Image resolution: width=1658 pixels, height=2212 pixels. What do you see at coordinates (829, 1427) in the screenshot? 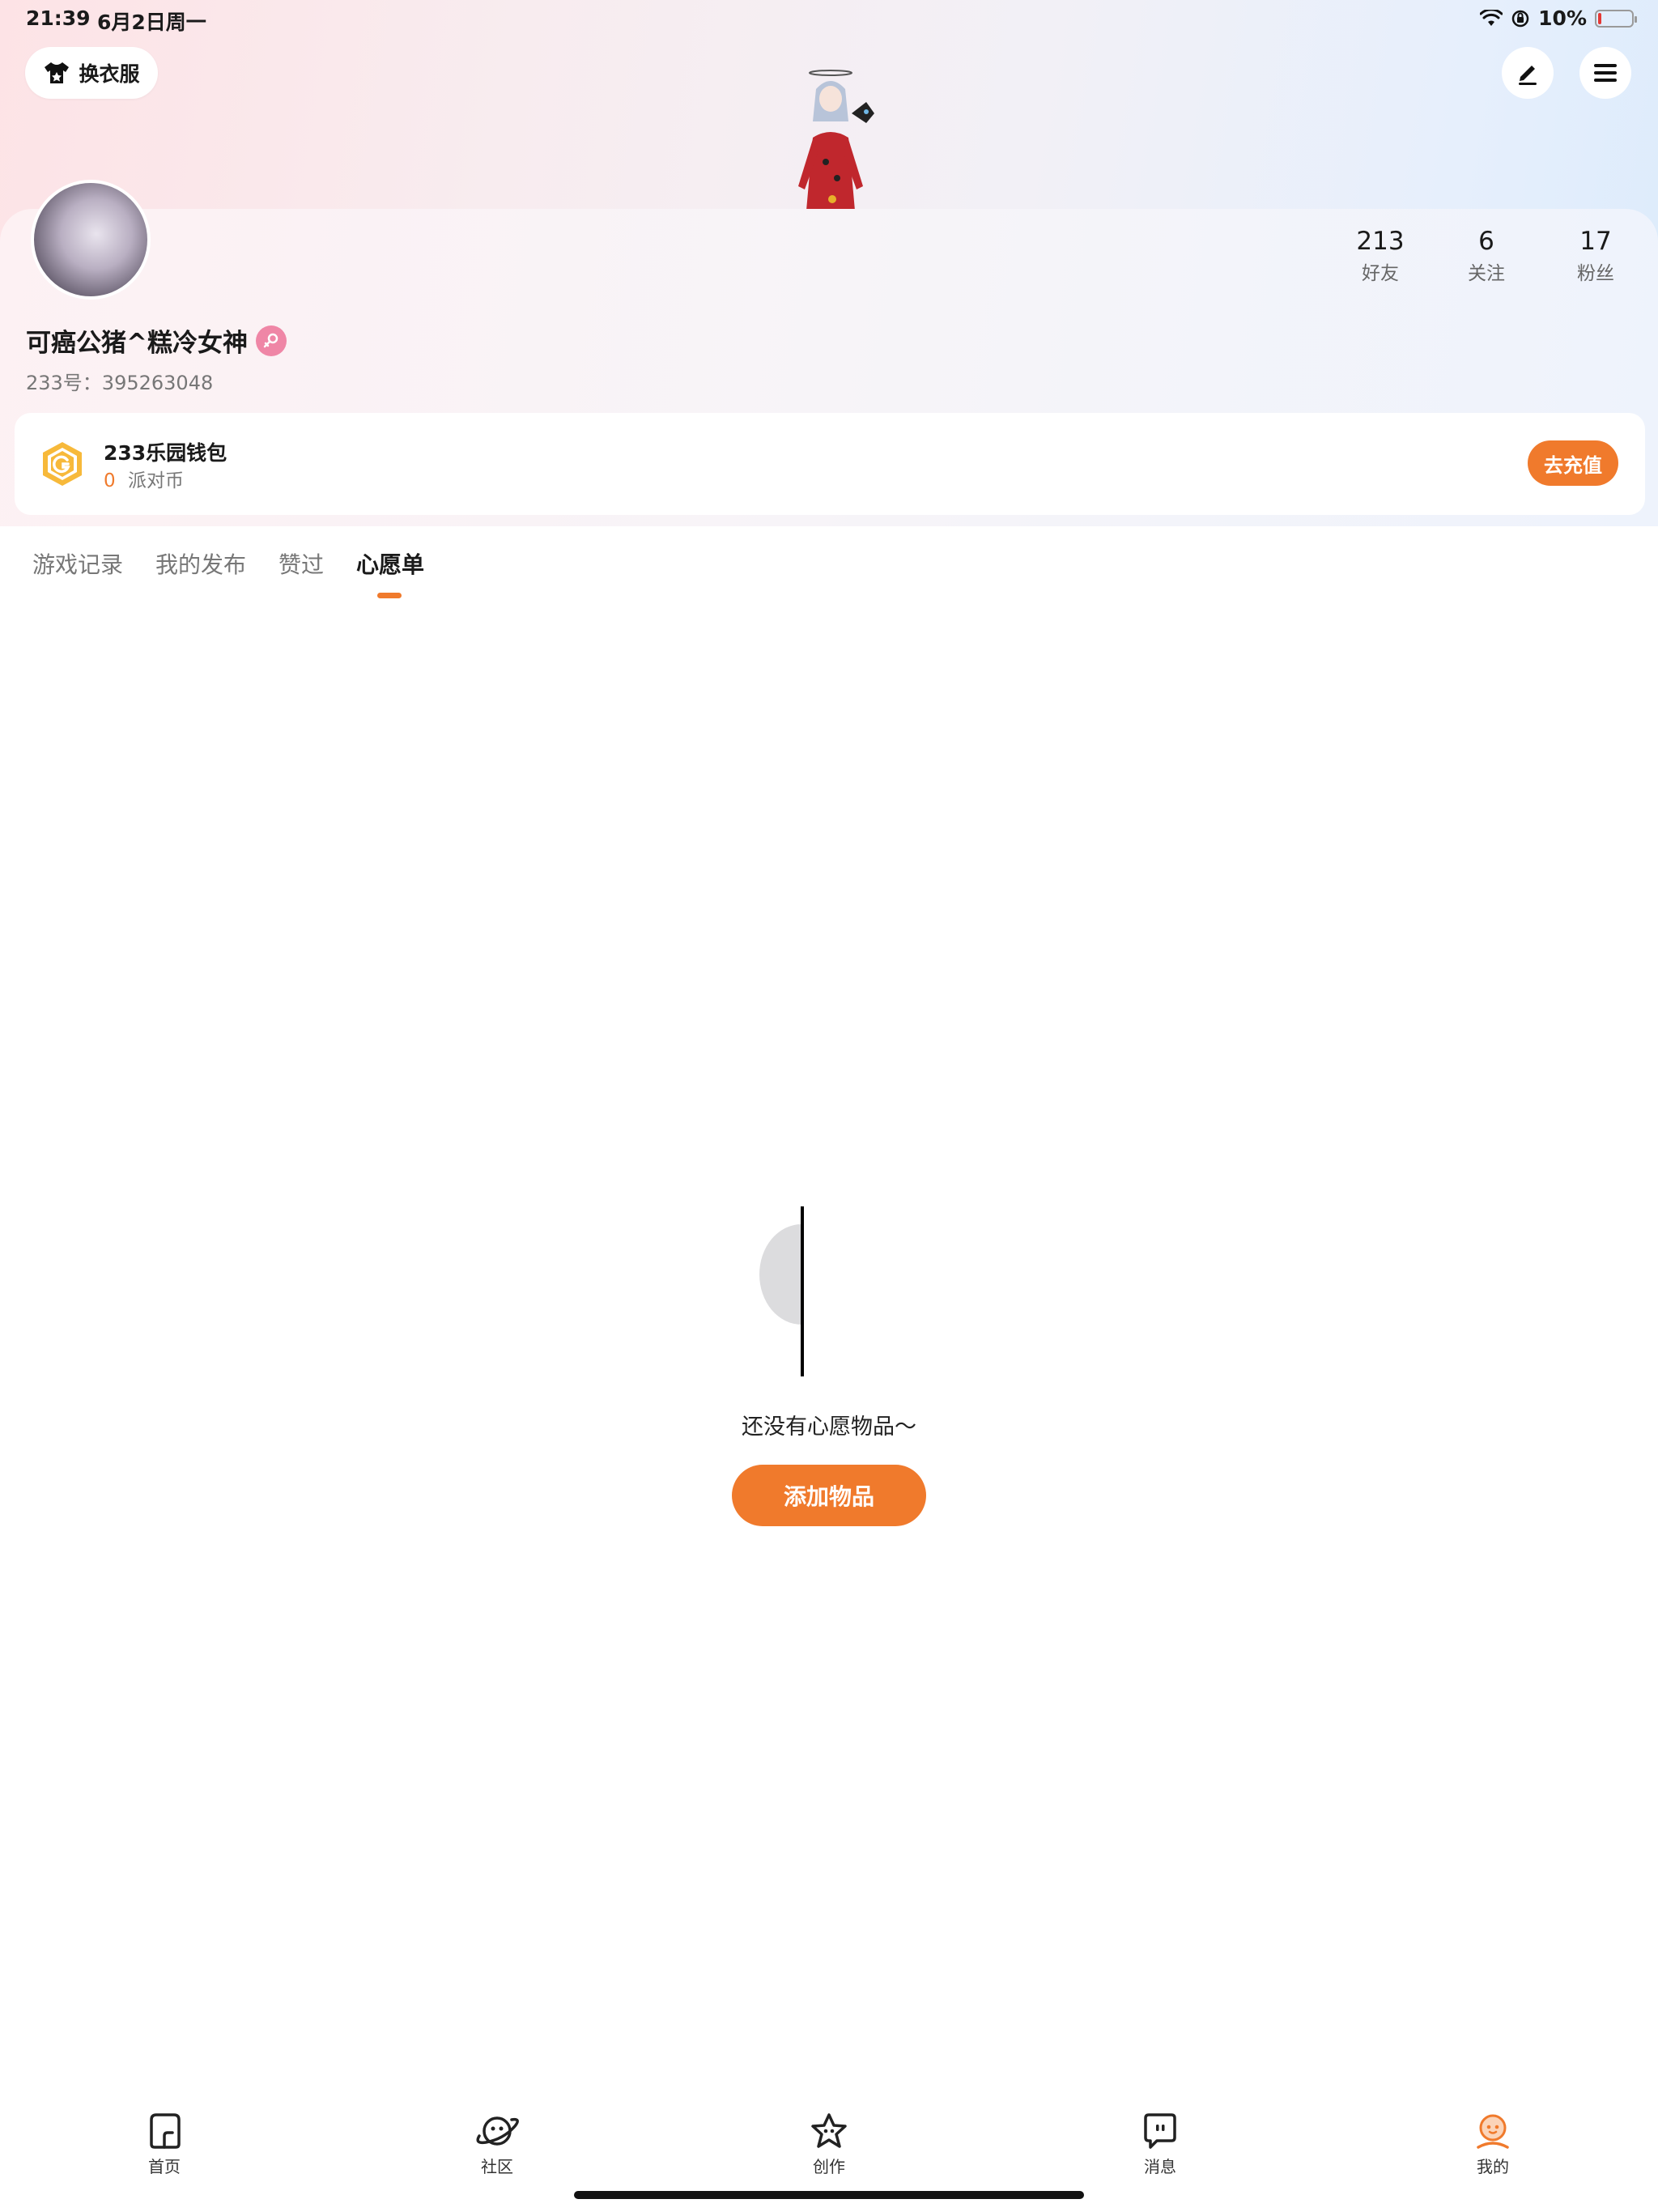
I see `empty-state-message: 还没有心愿物品～` at bounding box center [829, 1427].